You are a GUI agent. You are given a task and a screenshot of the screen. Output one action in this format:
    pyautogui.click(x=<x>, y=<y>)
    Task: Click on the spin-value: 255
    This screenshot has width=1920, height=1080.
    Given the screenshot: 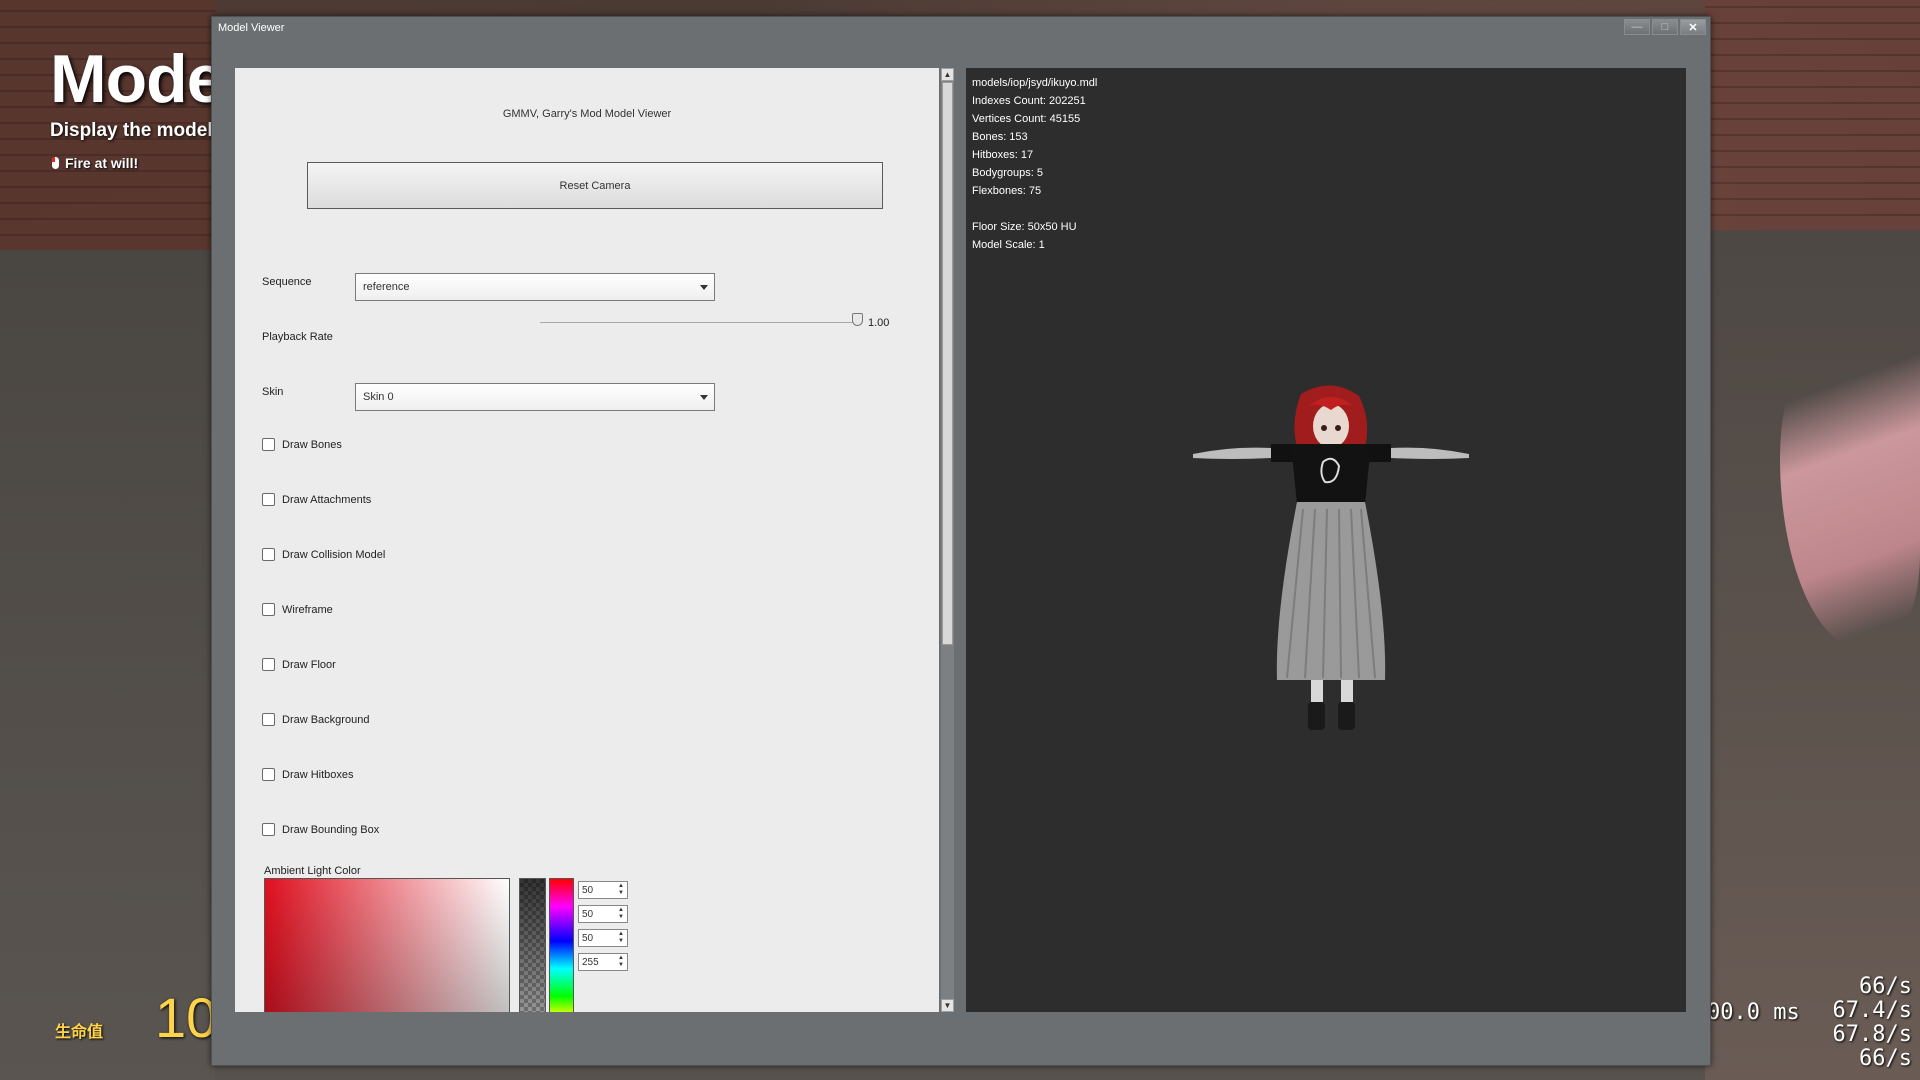 What is the action you would take?
    pyautogui.click(x=590, y=962)
    